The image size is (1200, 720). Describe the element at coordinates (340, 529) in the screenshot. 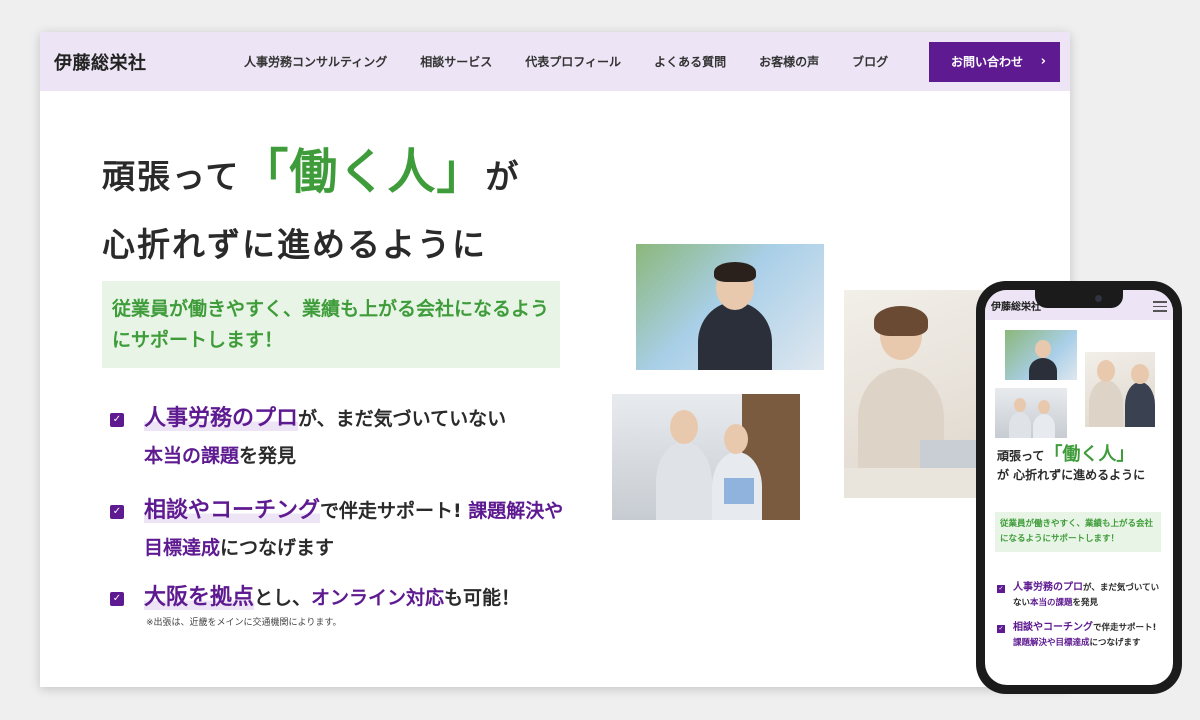

I see `feature-item: ✓ 相談やコーチングで伴走サポート! 課題解決や目標達成につなげます` at that location.